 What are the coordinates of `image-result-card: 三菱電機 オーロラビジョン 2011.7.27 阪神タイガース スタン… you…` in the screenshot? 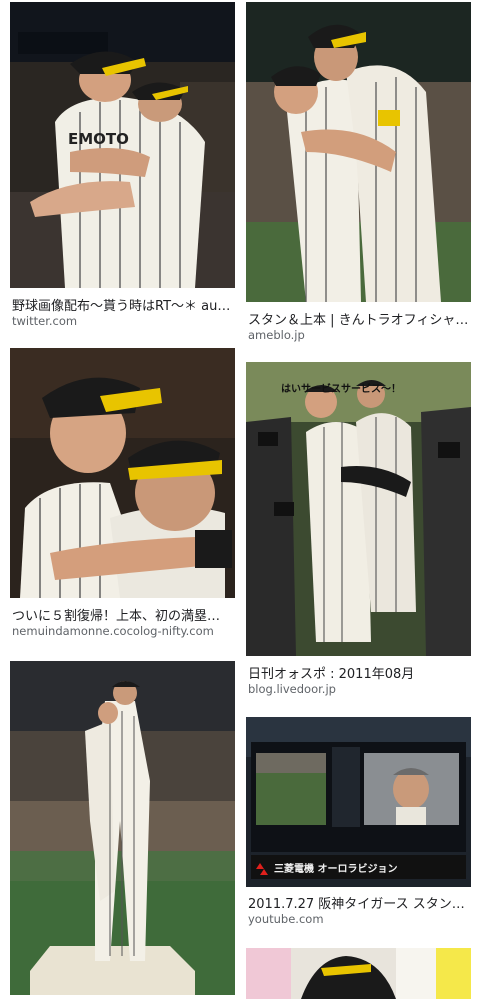 It's located at (358, 824).